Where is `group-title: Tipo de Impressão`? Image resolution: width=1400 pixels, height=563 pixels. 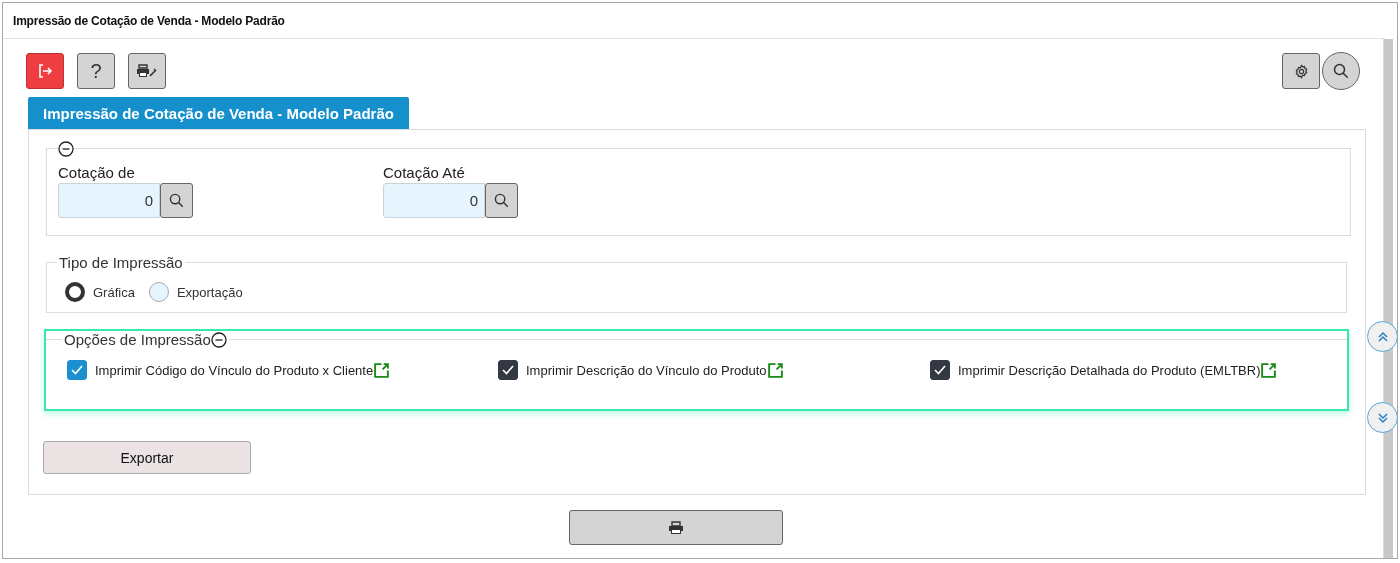
group-title: Tipo de Impressão is located at coordinates (121, 262).